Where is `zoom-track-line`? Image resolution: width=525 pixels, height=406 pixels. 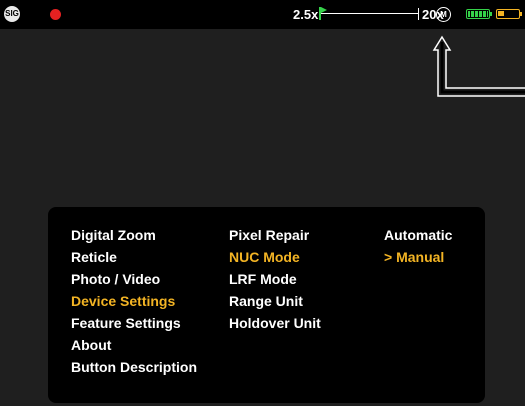
zoom-track-line is located at coordinates (369, 13).